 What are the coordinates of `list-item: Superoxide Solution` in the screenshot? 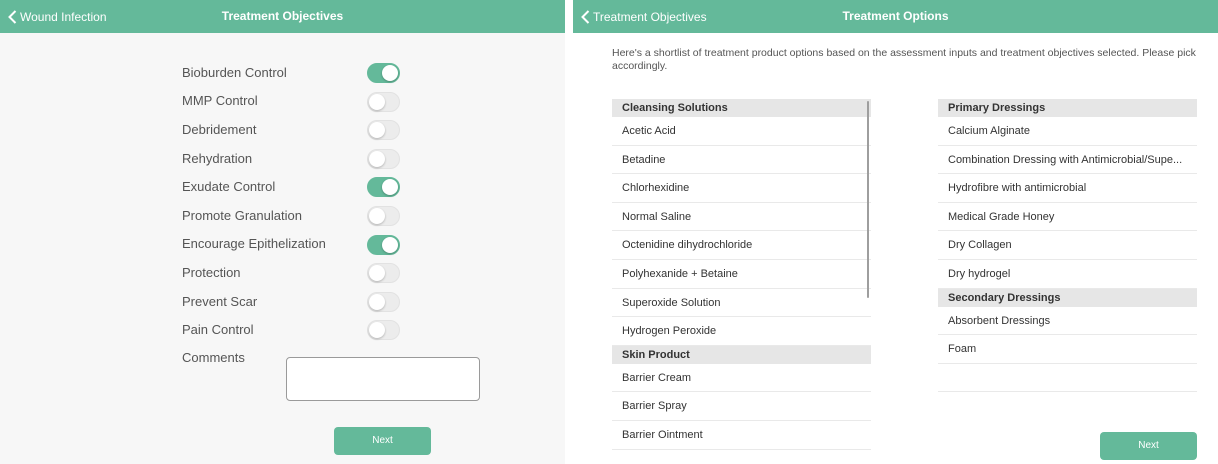 It's located at (741, 303).